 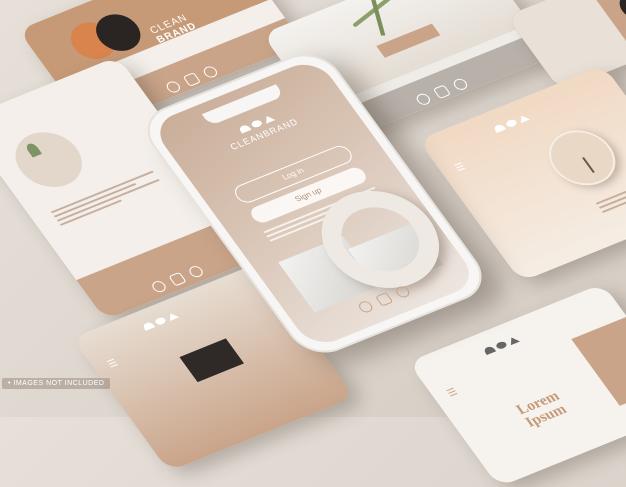 What do you see at coordinates (598, 361) in the screenshot?
I see `side-photo-block` at bounding box center [598, 361].